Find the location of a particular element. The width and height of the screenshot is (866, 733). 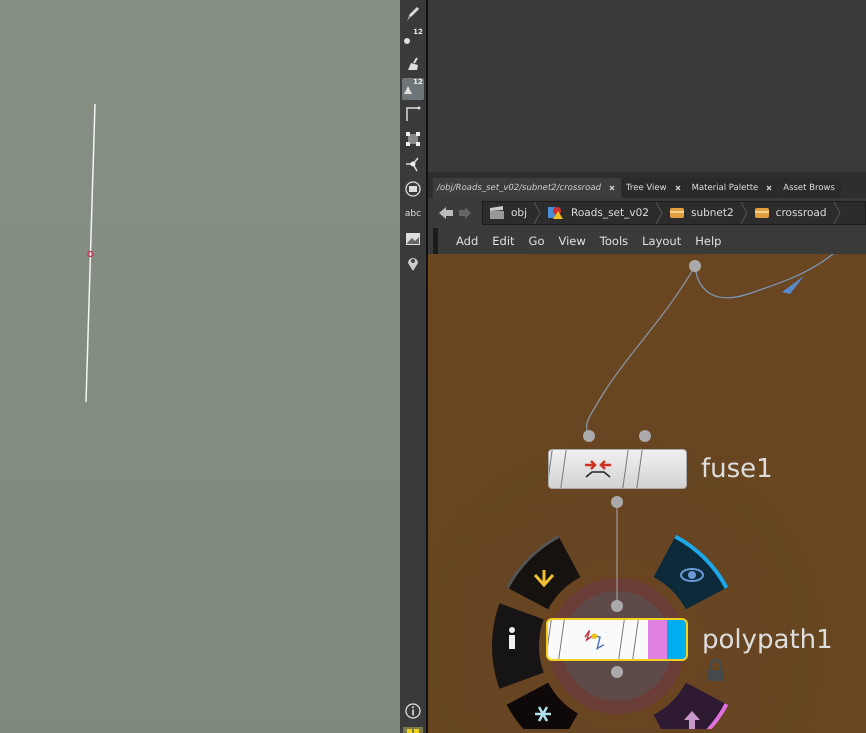

pane-tab: Tree View is located at coordinates (654, 188).